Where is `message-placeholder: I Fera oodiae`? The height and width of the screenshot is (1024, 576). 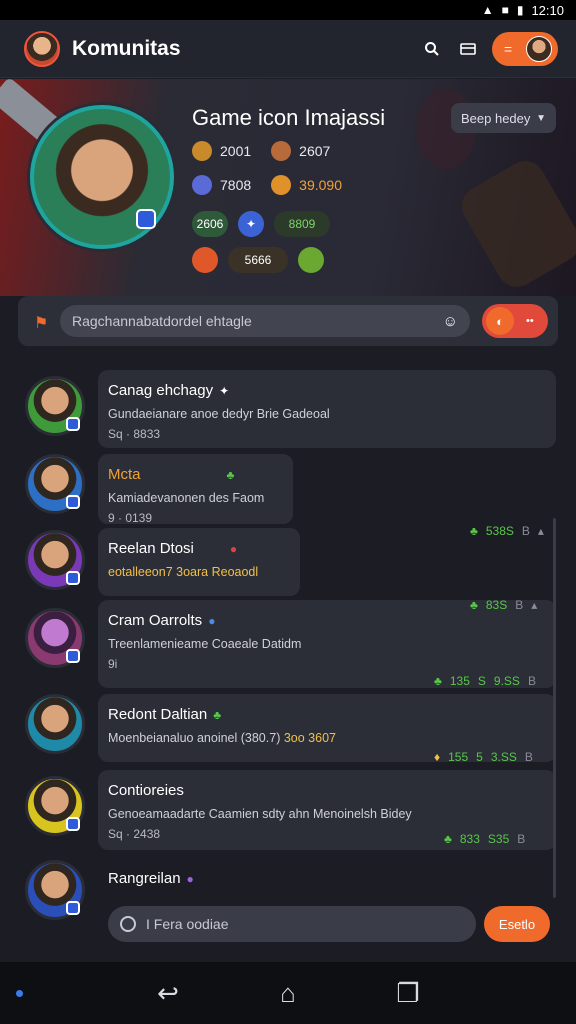
message-placeholder: I Fera oodiae is located at coordinates (187, 924).